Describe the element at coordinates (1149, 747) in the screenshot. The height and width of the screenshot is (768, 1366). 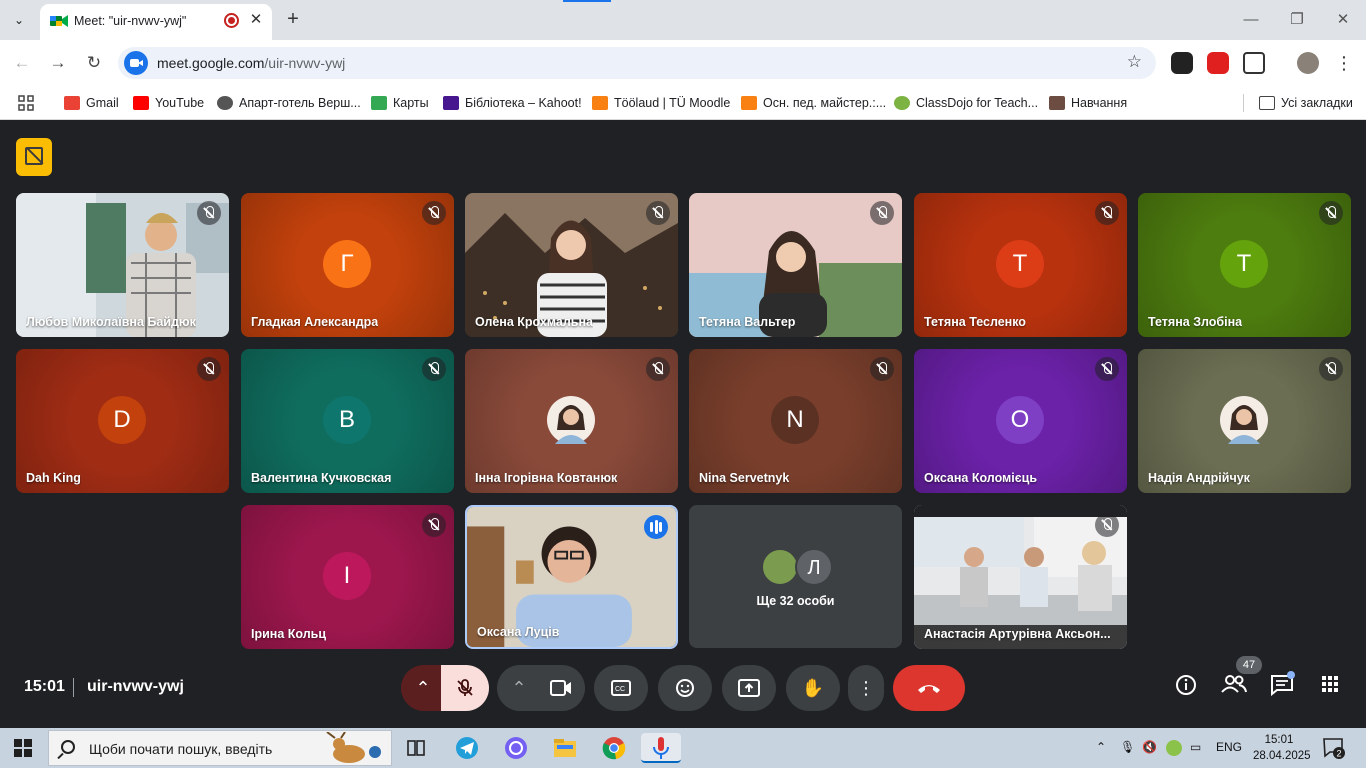
I see `volume-muted-icon: 🔇` at that location.